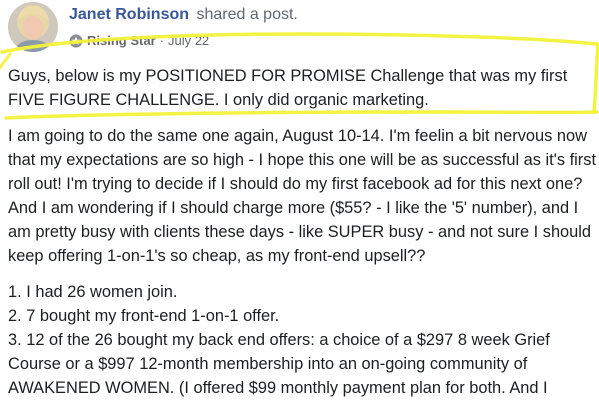 This screenshot has height=417, width=599. What do you see at coordinates (129, 14) in the screenshot?
I see `author-name-link: Janet Robinson` at bounding box center [129, 14].